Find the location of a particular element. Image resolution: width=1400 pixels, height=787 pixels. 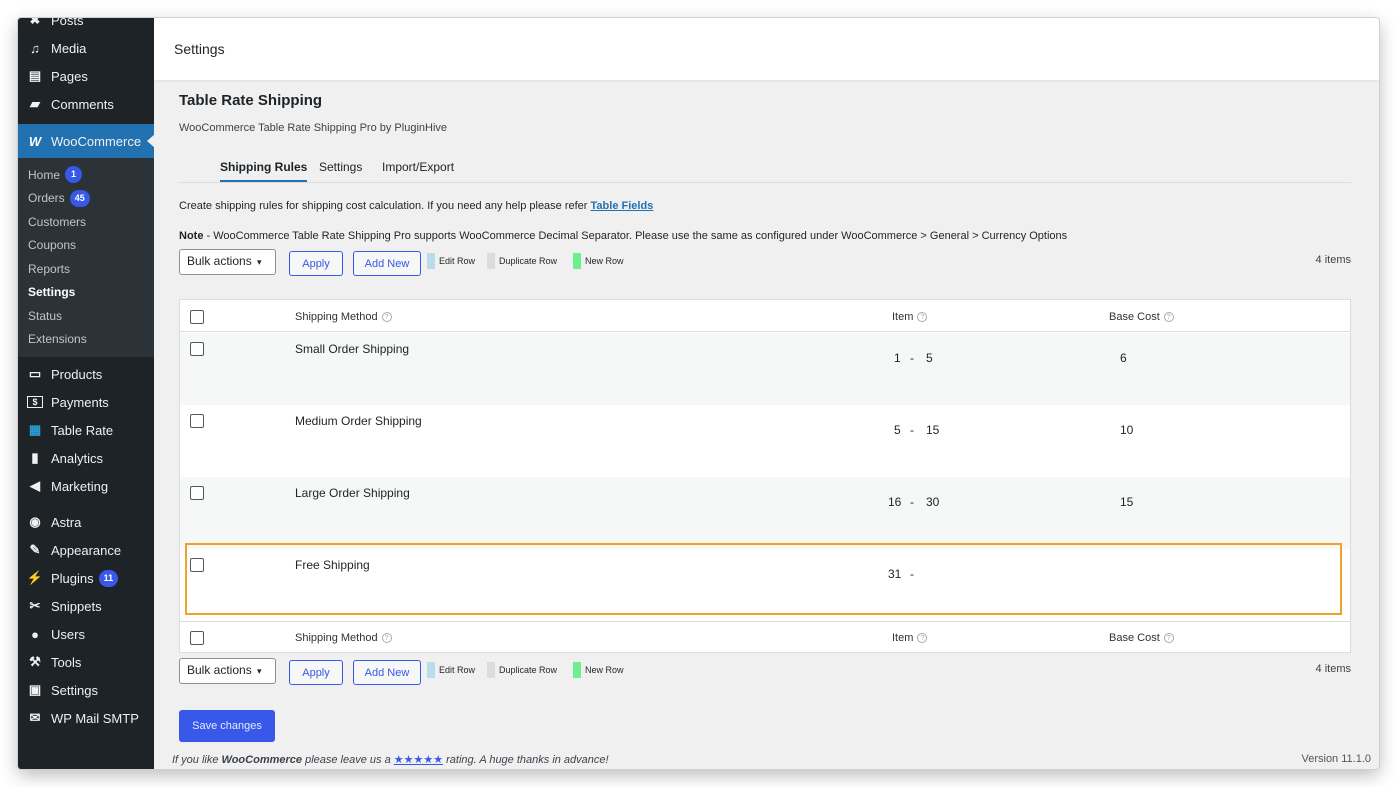

table-row: Medium Order Shipping 5 - 15 10 is located at coordinates (765, 441).